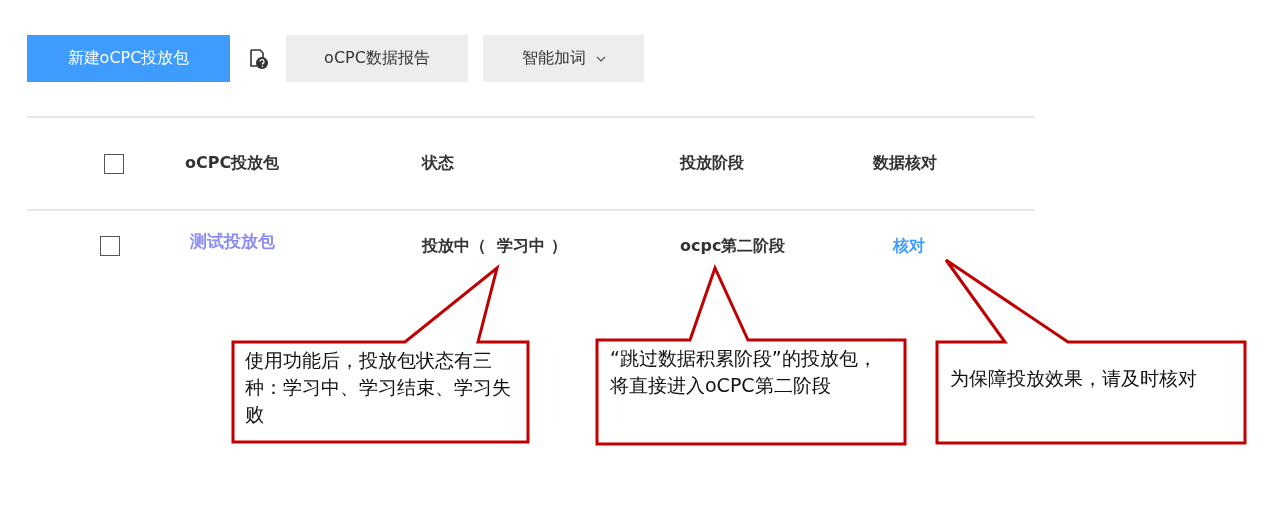  What do you see at coordinates (712, 162) in the screenshot?
I see `stage-column-header: 投放阶段` at bounding box center [712, 162].